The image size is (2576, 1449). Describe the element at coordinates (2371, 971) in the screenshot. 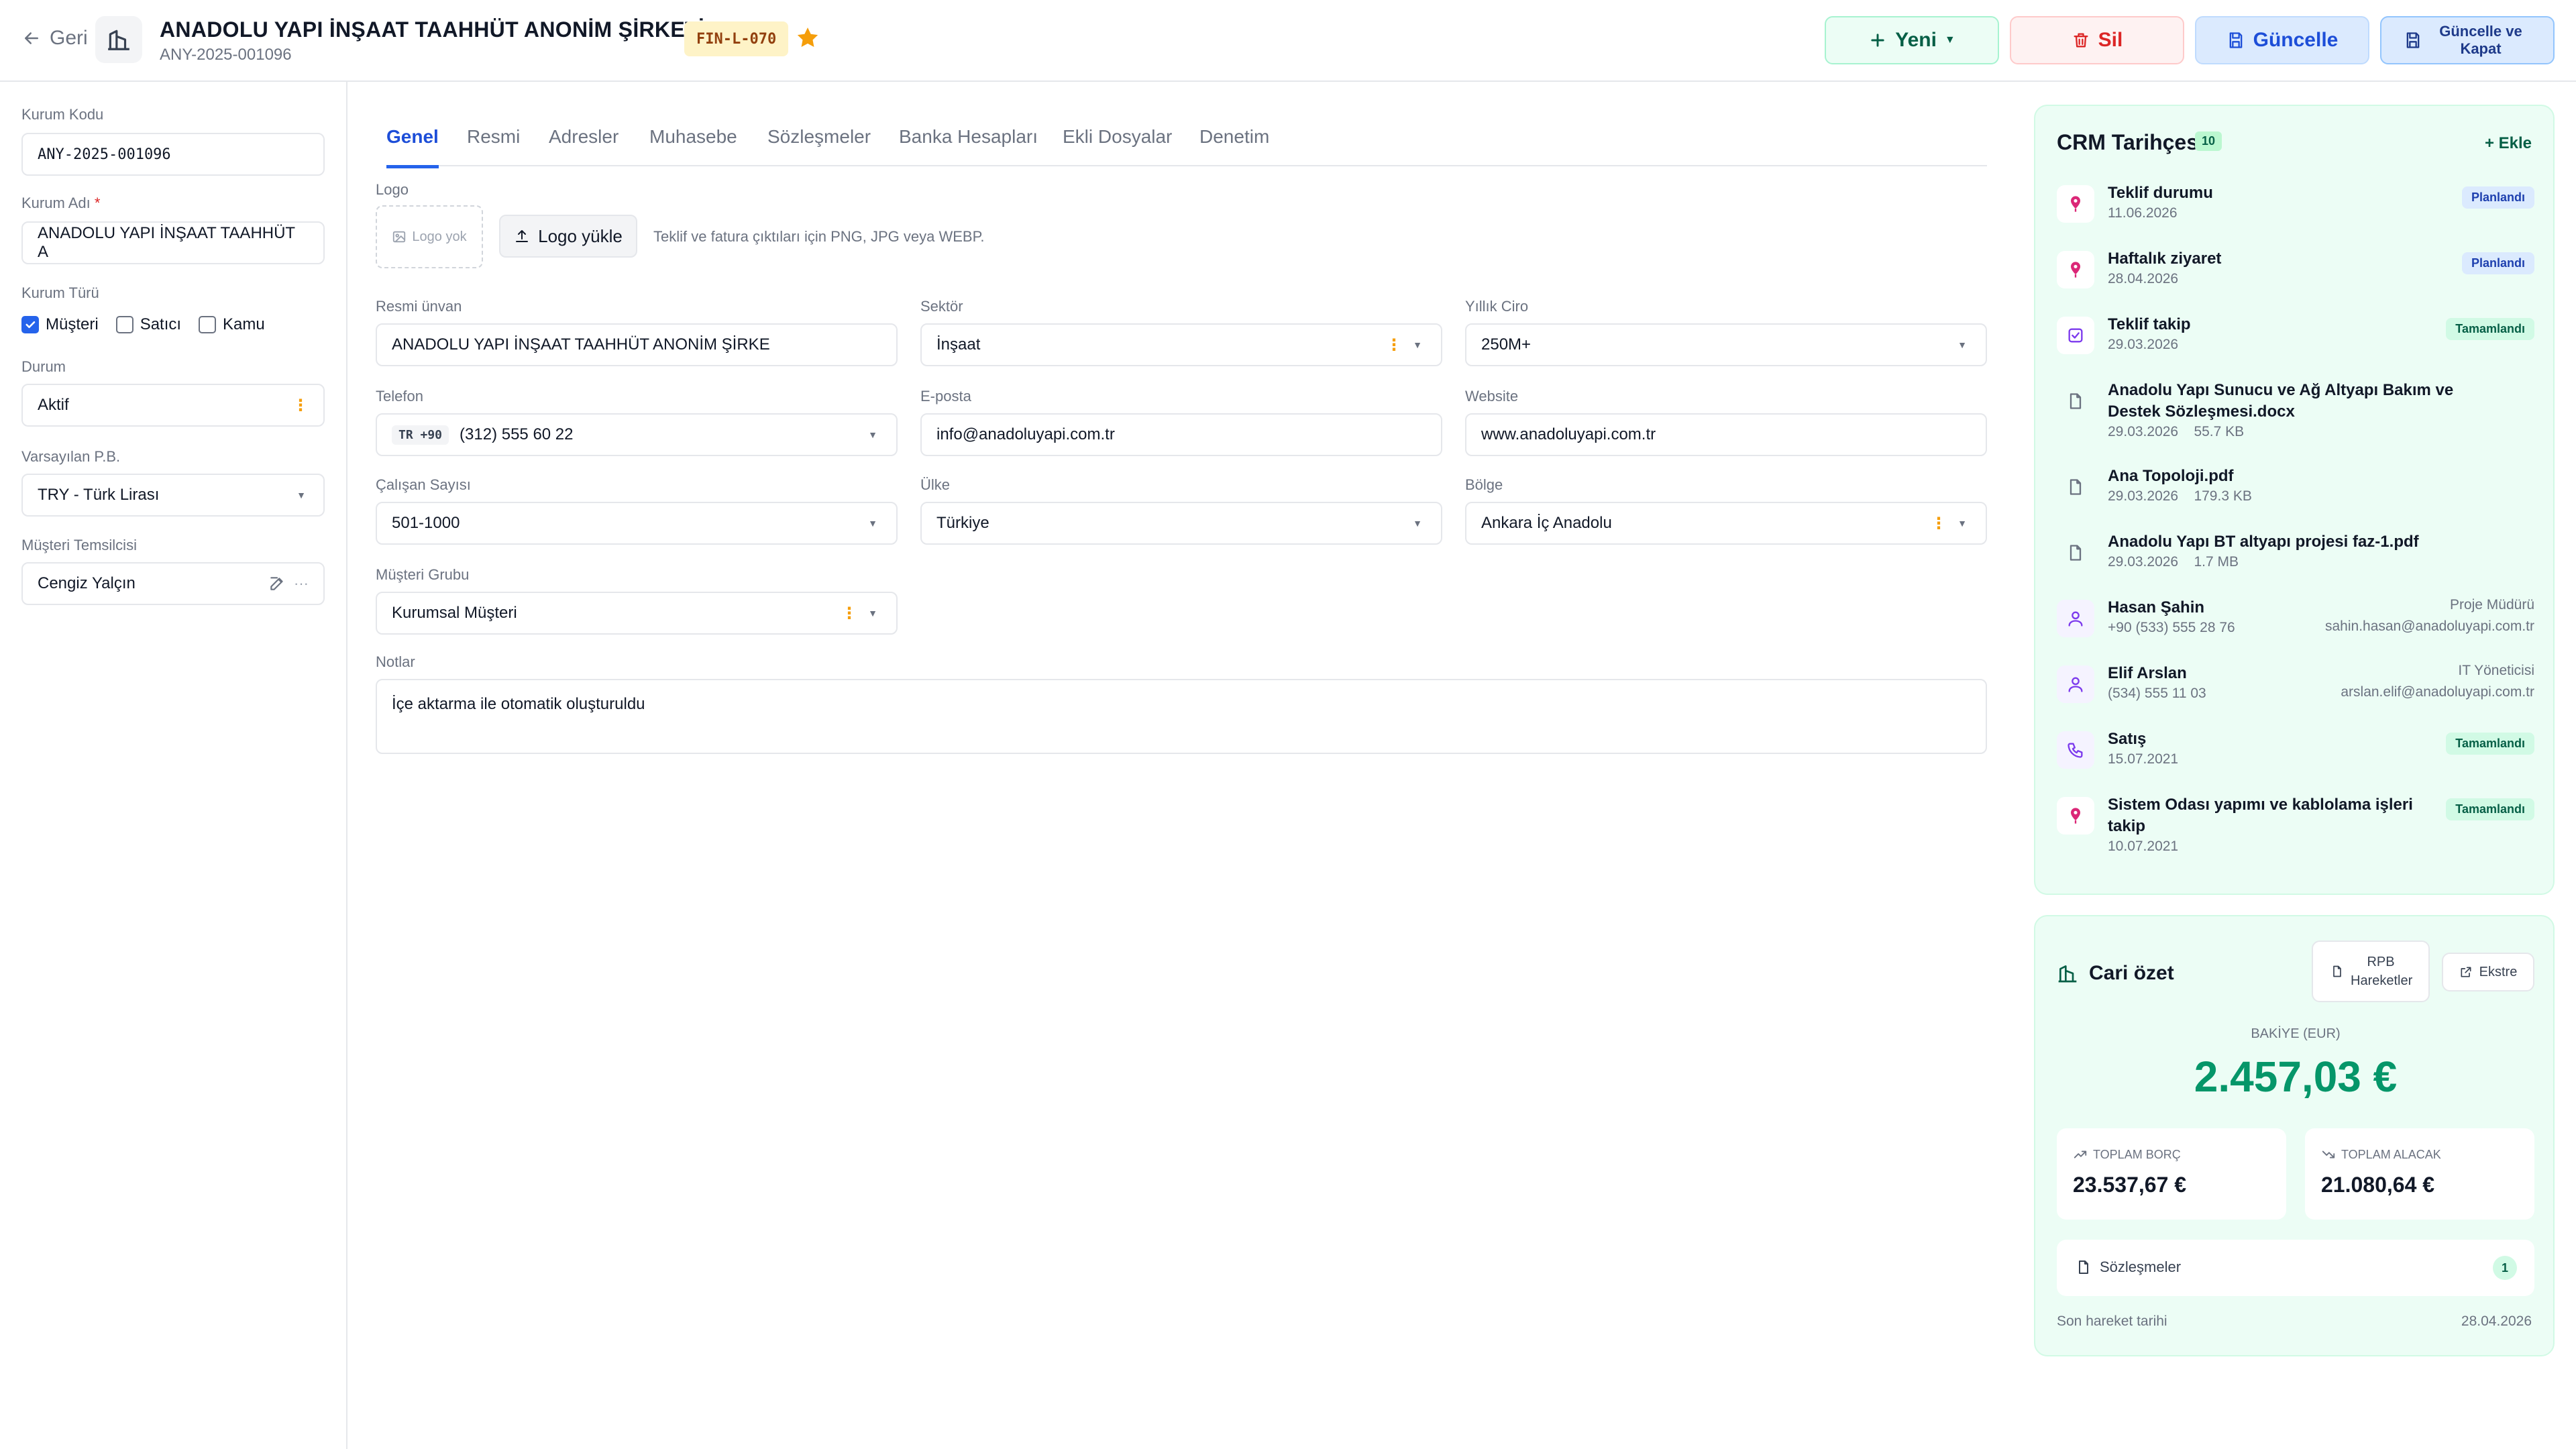

I see `rpb-movements-button: RPB Hareketler` at that location.